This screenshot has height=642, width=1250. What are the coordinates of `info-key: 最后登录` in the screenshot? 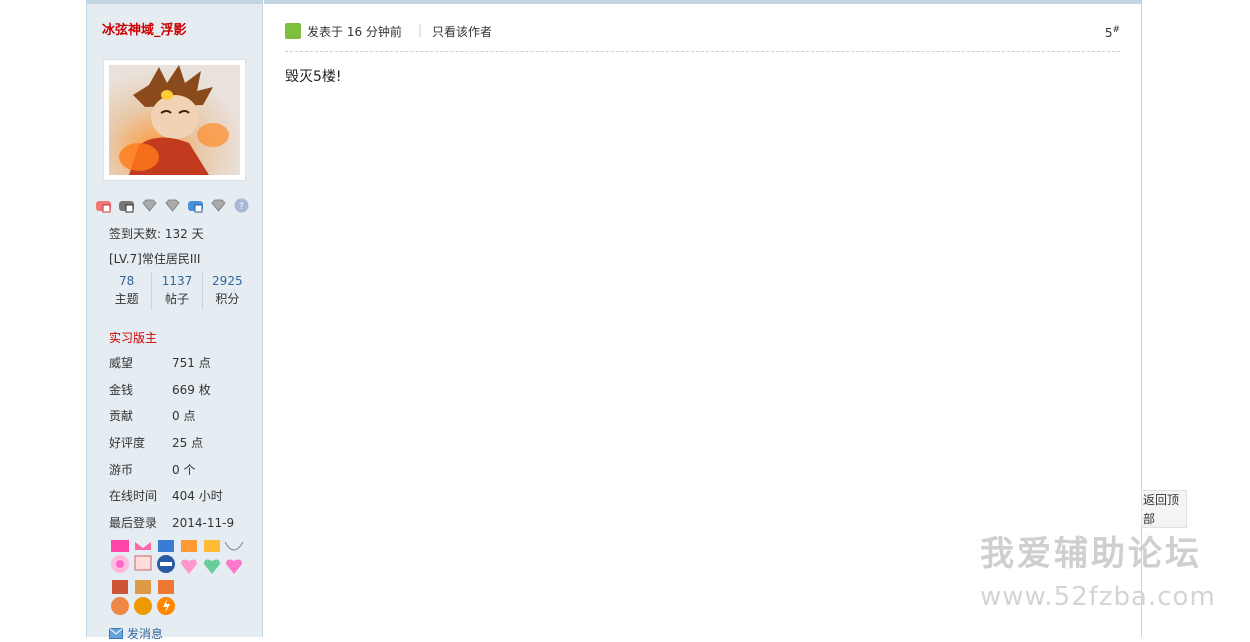 It's located at (133, 523).